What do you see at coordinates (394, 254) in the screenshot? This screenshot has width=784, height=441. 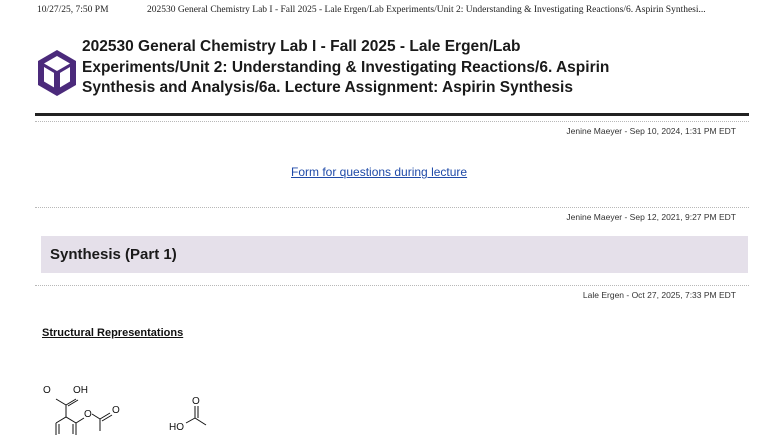 I see `section-header: Synthesis (Part 1)` at bounding box center [394, 254].